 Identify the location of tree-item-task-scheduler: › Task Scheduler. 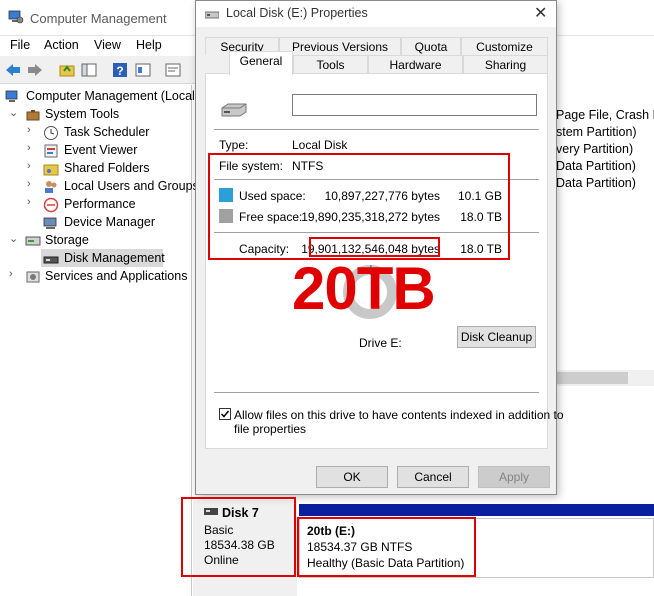
(112, 133).